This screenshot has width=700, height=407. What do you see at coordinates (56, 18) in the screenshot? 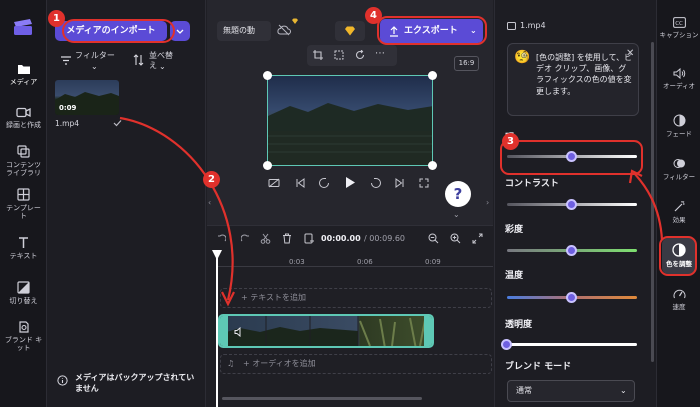
I see `step-badge-1: 1` at bounding box center [56, 18].